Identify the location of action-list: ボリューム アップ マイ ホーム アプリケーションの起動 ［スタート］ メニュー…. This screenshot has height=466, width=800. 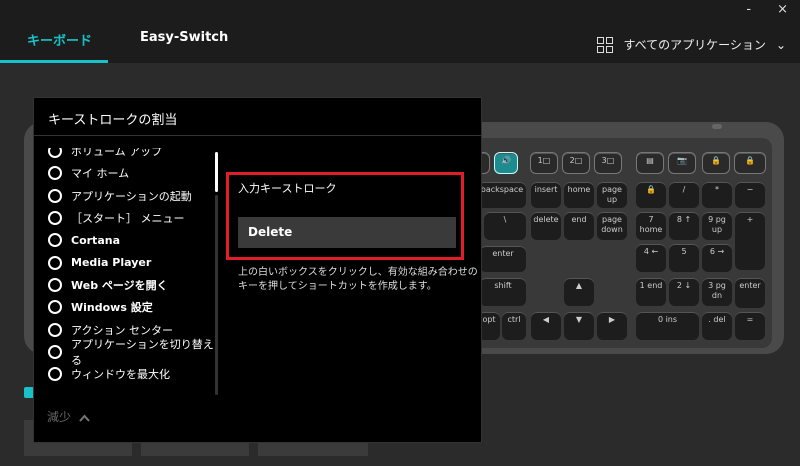
(135, 273).